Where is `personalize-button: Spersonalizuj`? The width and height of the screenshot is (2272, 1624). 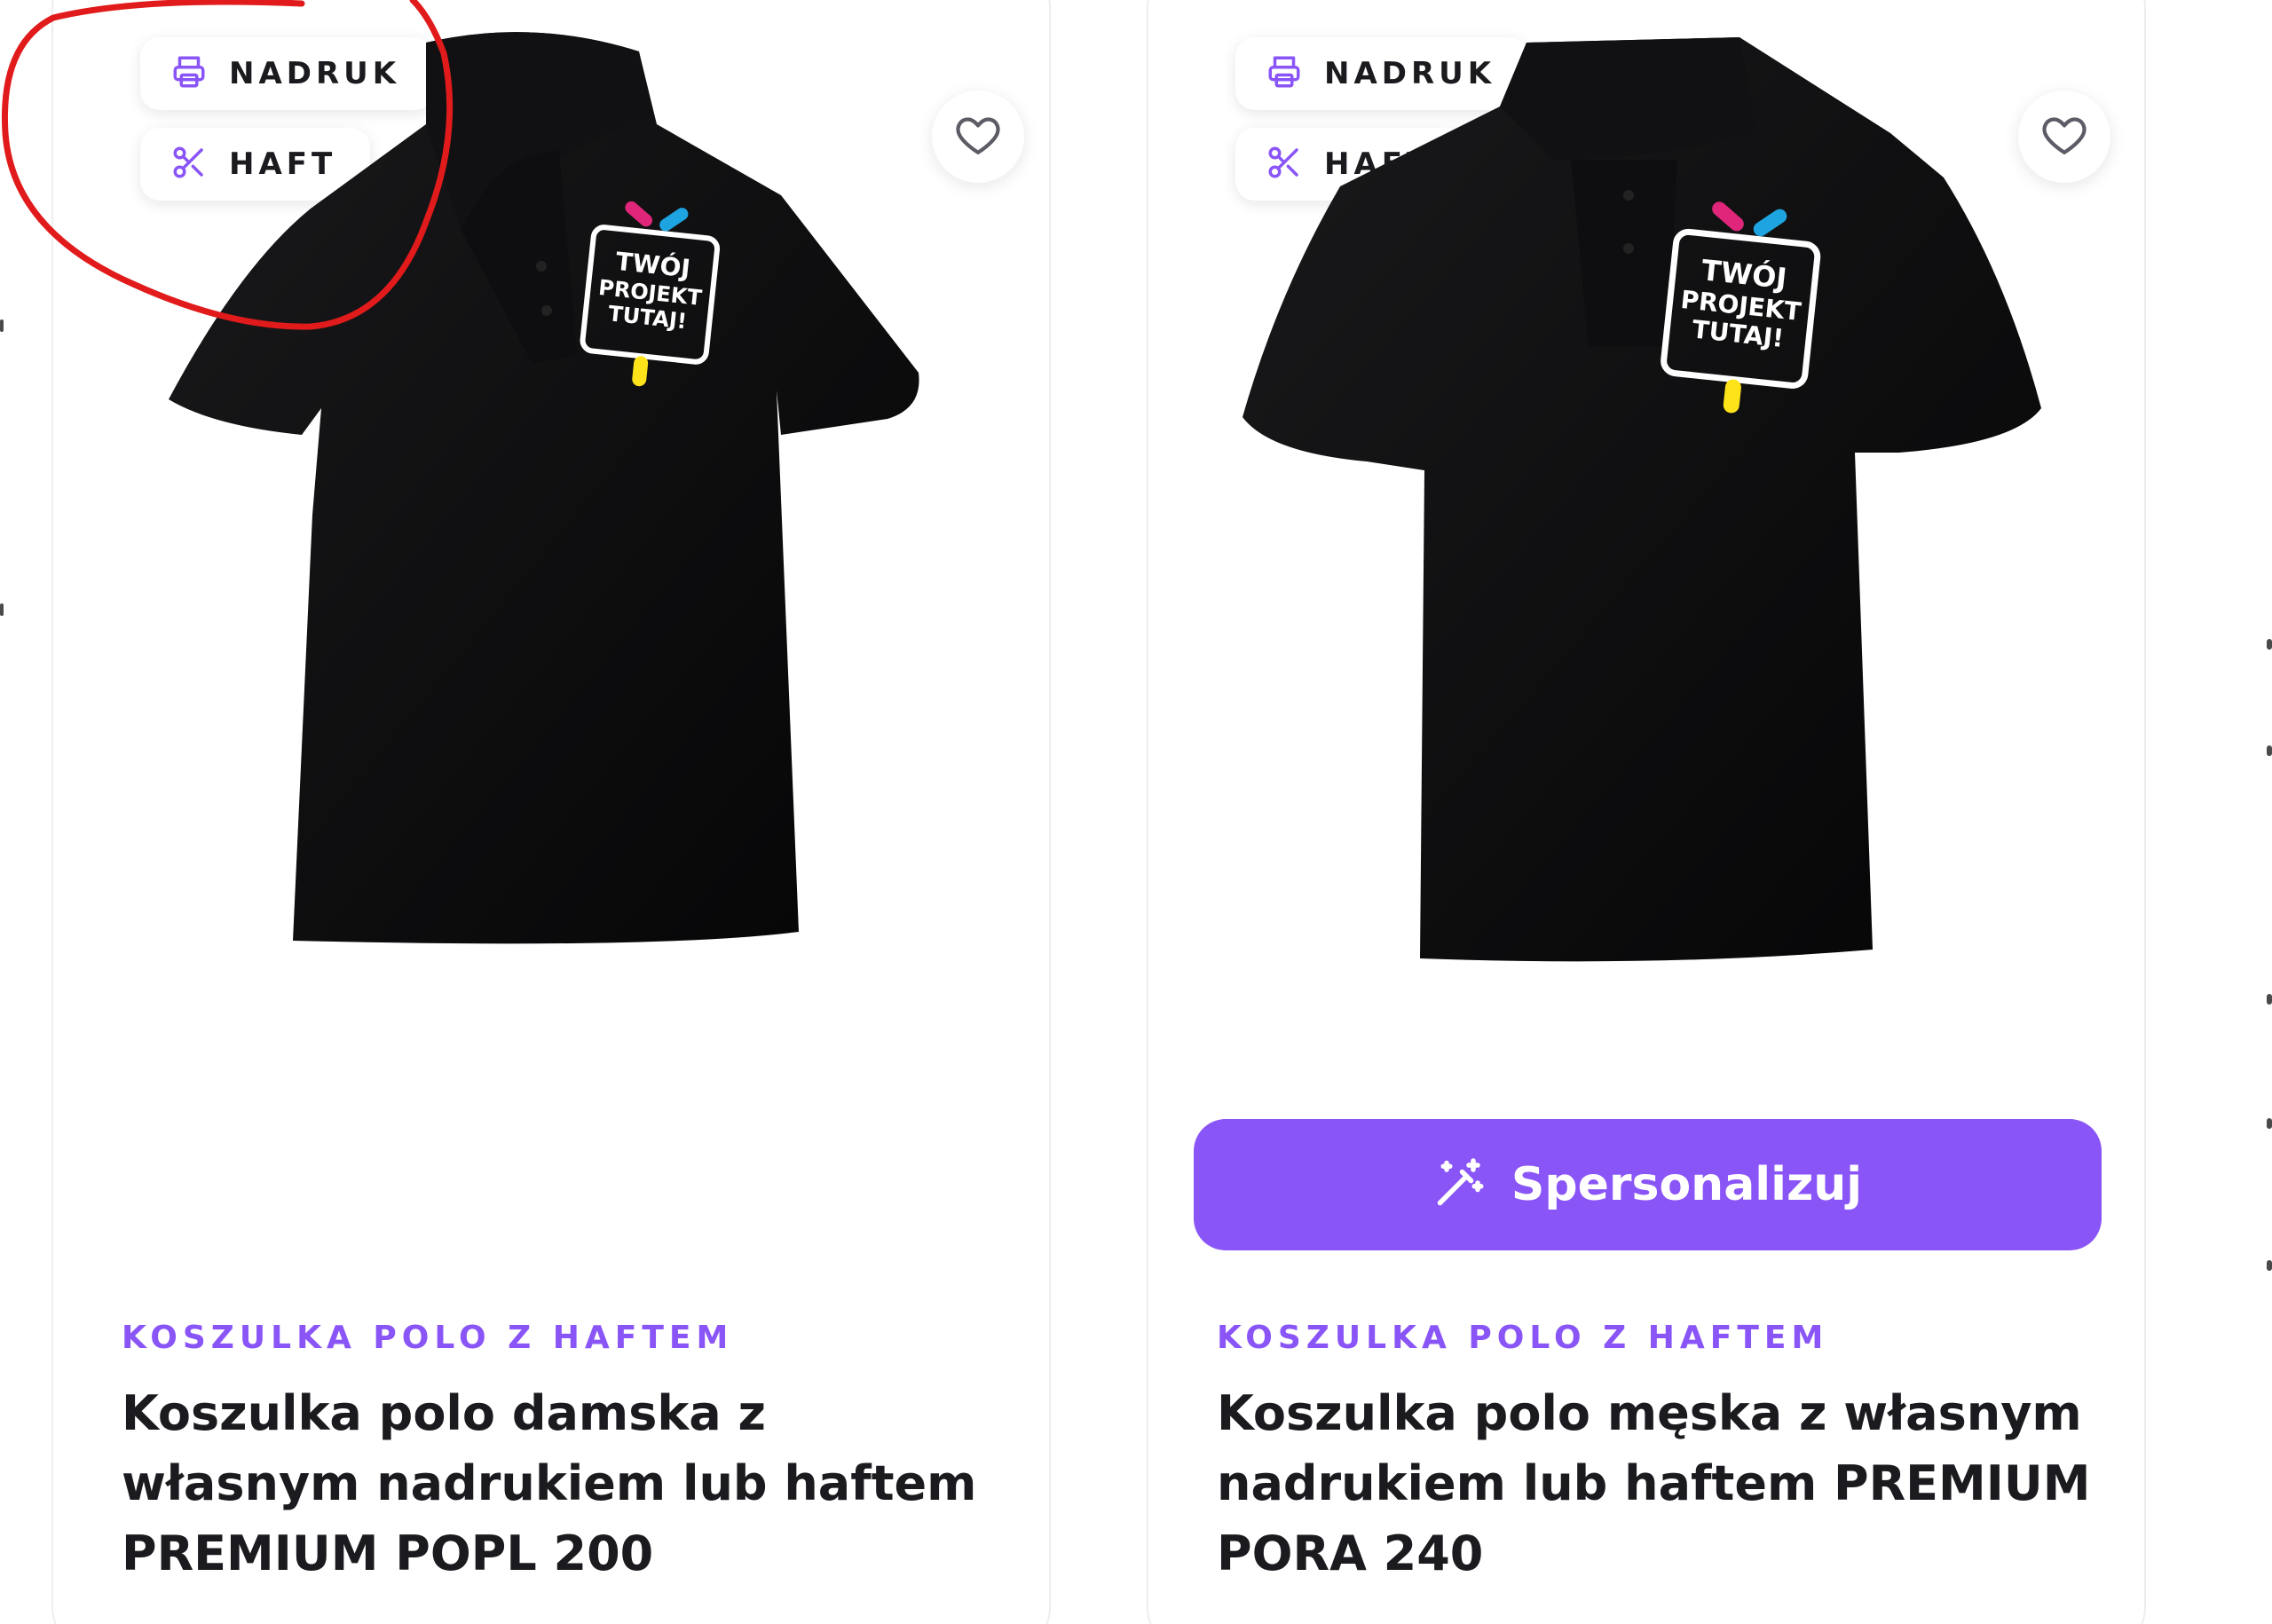
personalize-button: Spersonalizuj is located at coordinates (1648, 1184).